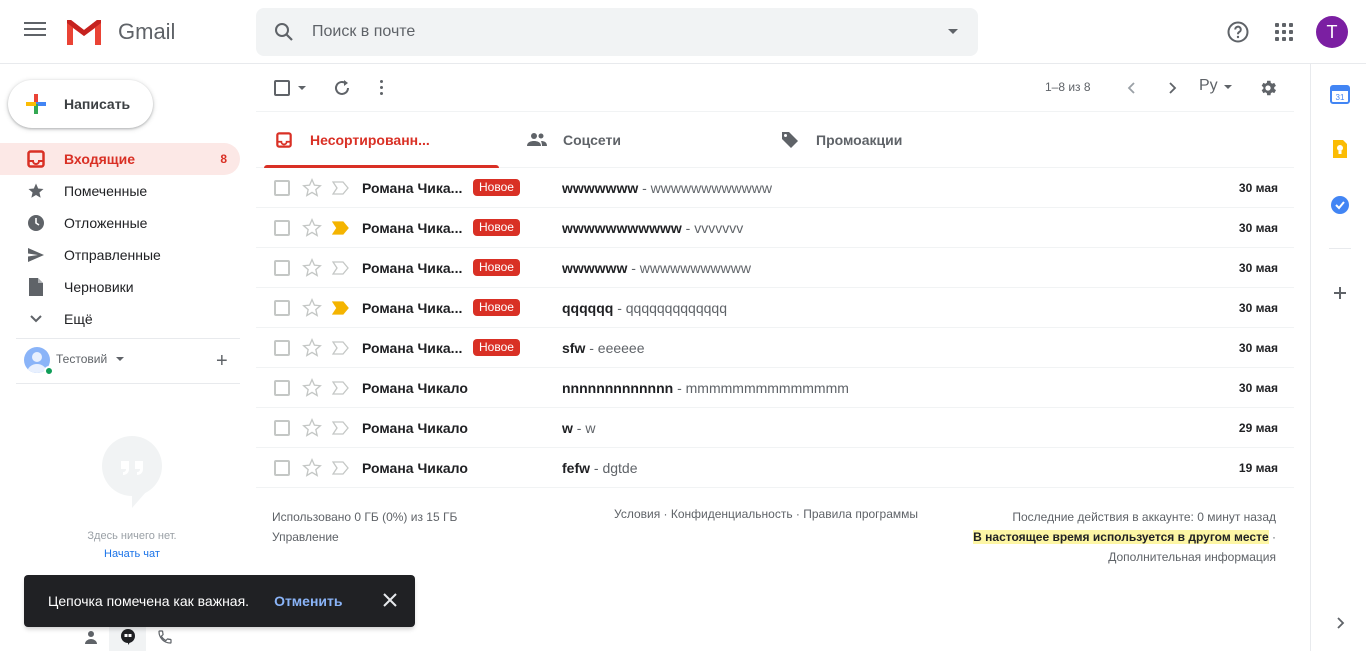 The width and height of the screenshot is (1366, 651). I want to click on select-all-checkbox, so click(282, 88).